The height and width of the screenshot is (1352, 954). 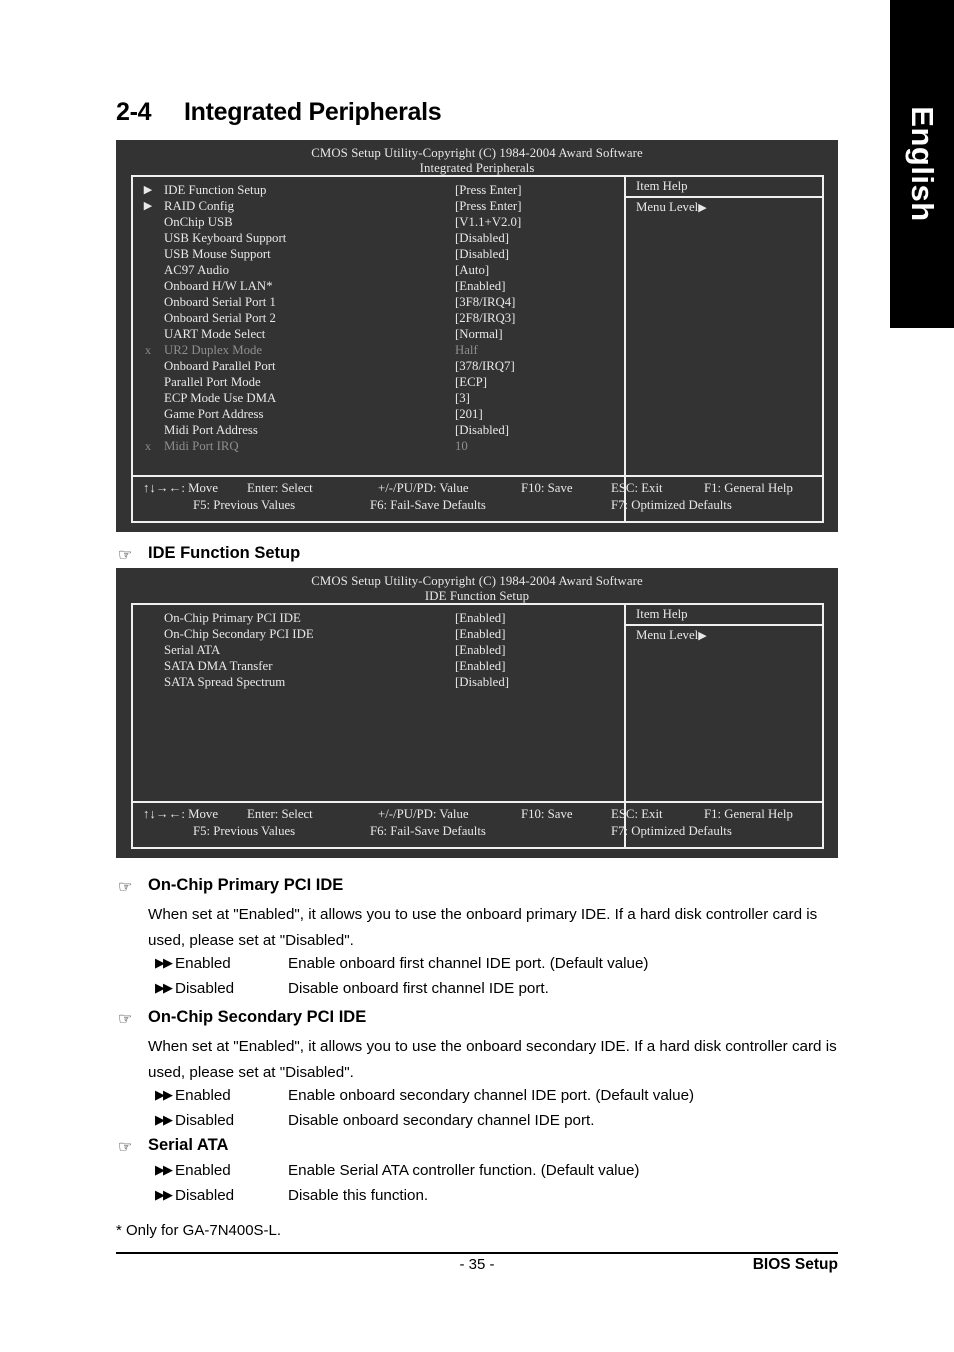 What do you see at coordinates (378, 666) in the screenshot?
I see `bios-option-row: SATA DMA Transfer [Enabled]` at bounding box center [378, 666].